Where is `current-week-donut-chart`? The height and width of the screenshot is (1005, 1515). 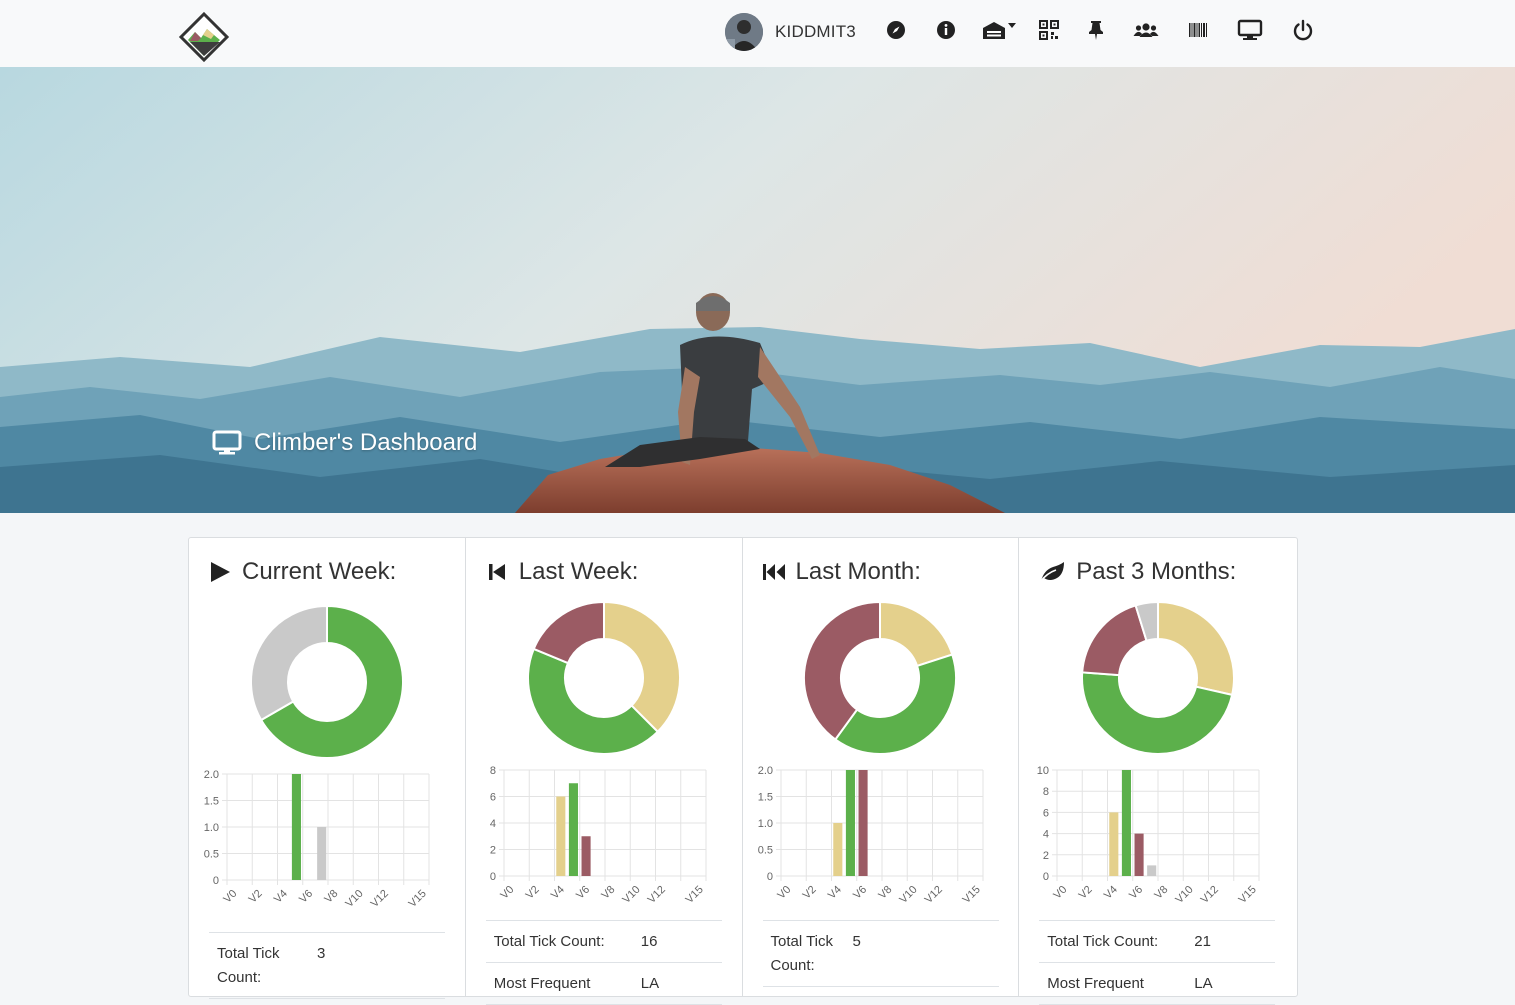
current-week-donut-chart is located at coordinates (327, 682).